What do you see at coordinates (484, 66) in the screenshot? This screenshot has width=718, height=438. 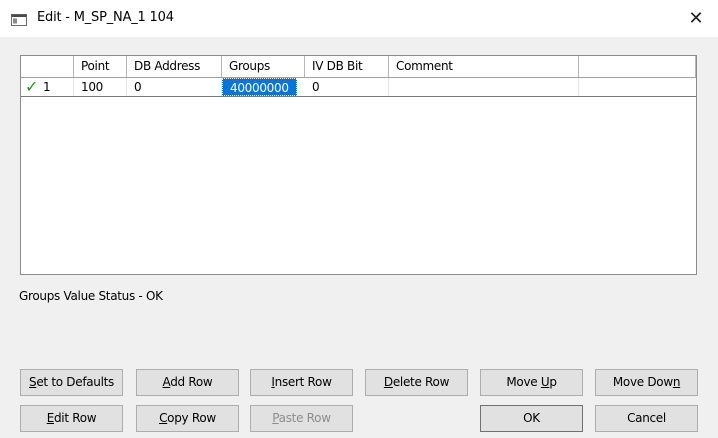 I see `header-comment: Comment` at bounding box center [484, 66].